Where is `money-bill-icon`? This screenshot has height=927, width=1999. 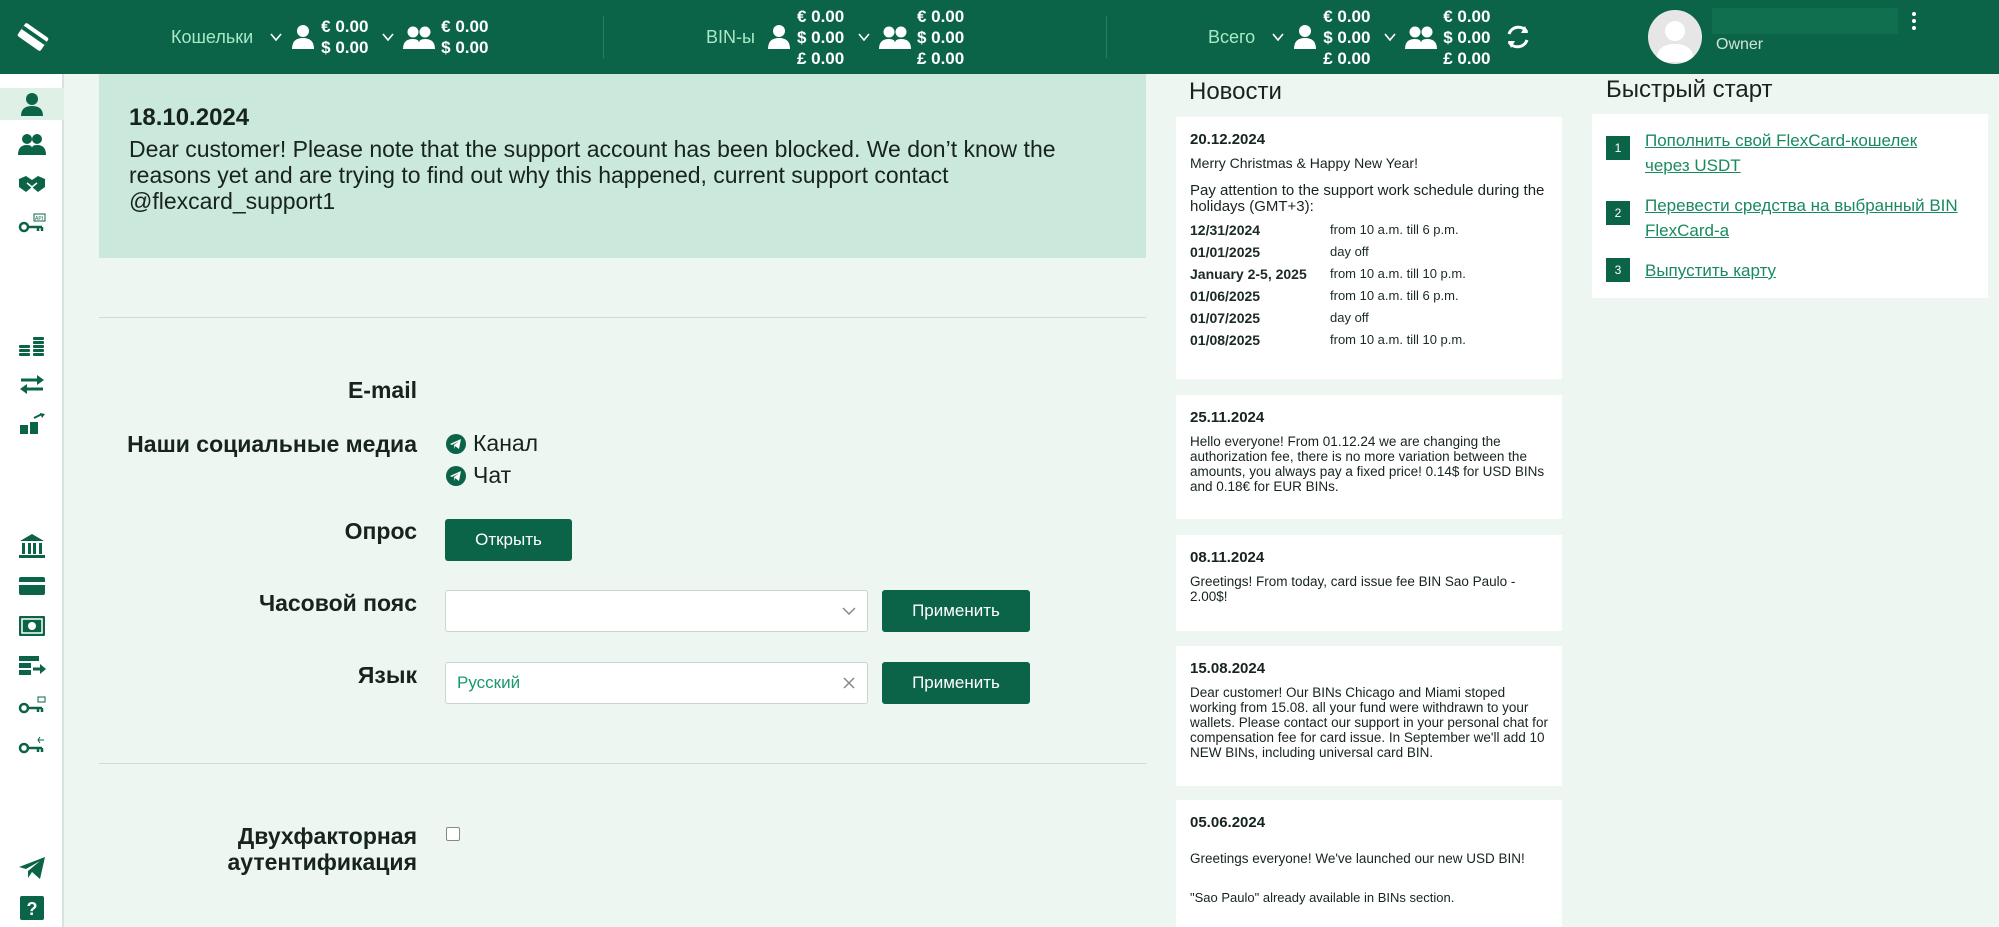 money-bill-icon is located at coordinates (32, 626).